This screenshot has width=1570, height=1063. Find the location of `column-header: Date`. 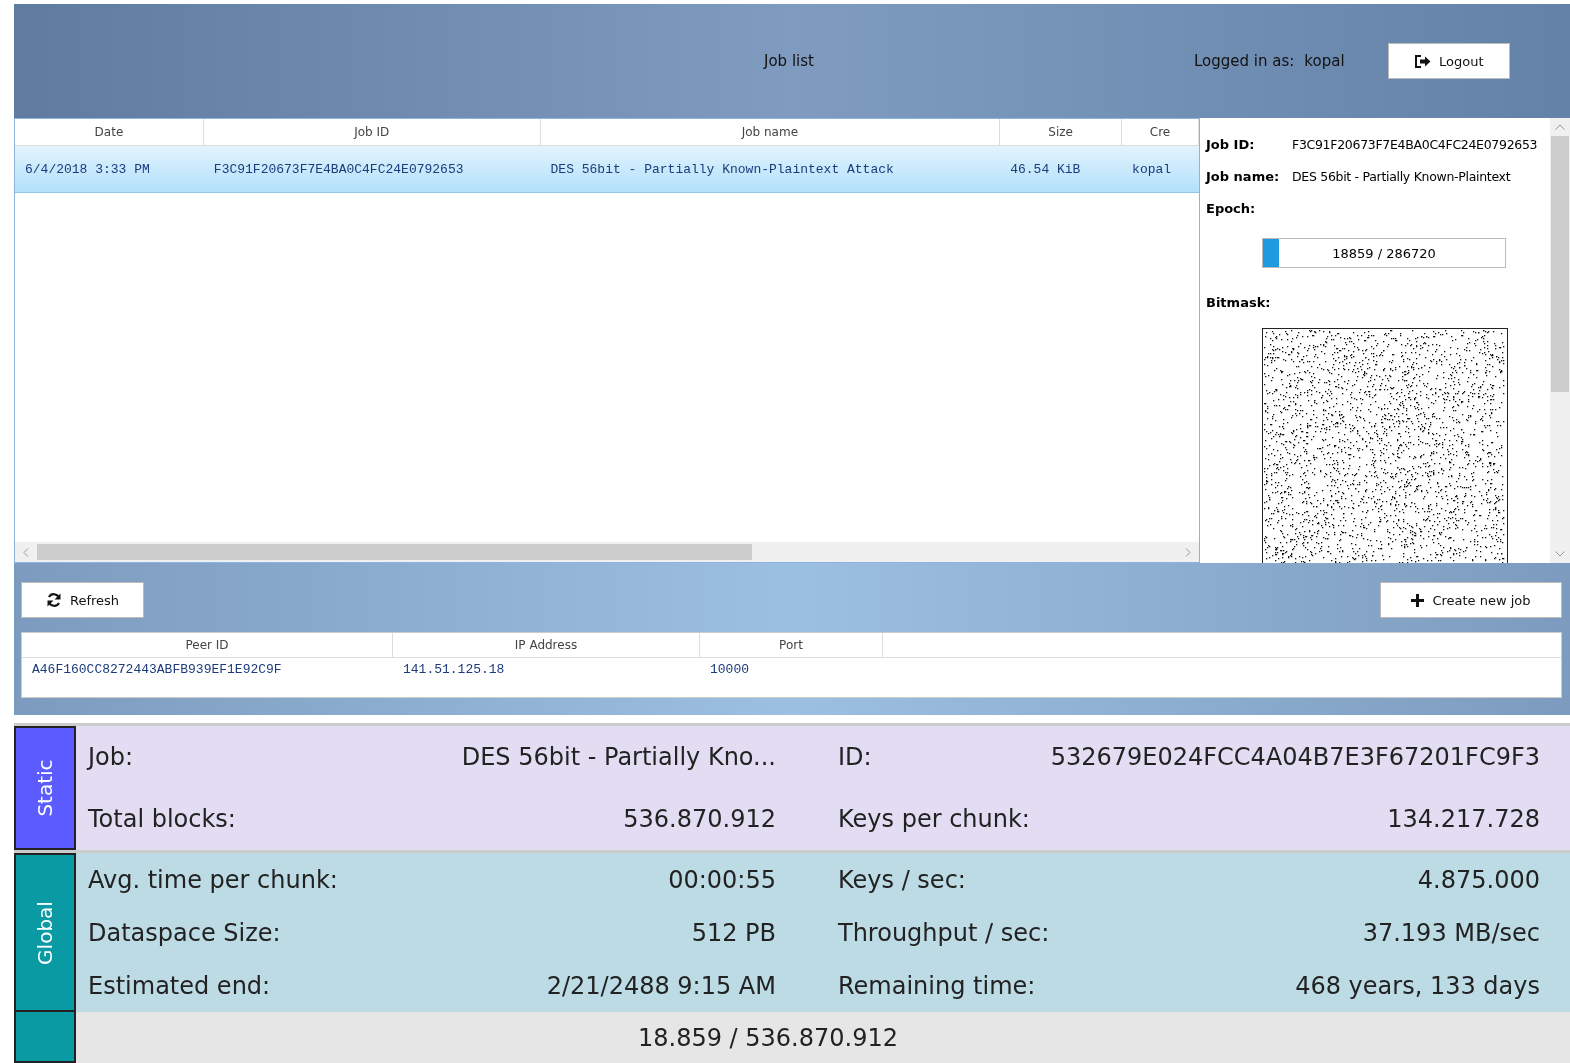

column-header: Date is located at coordinates (109, 132).